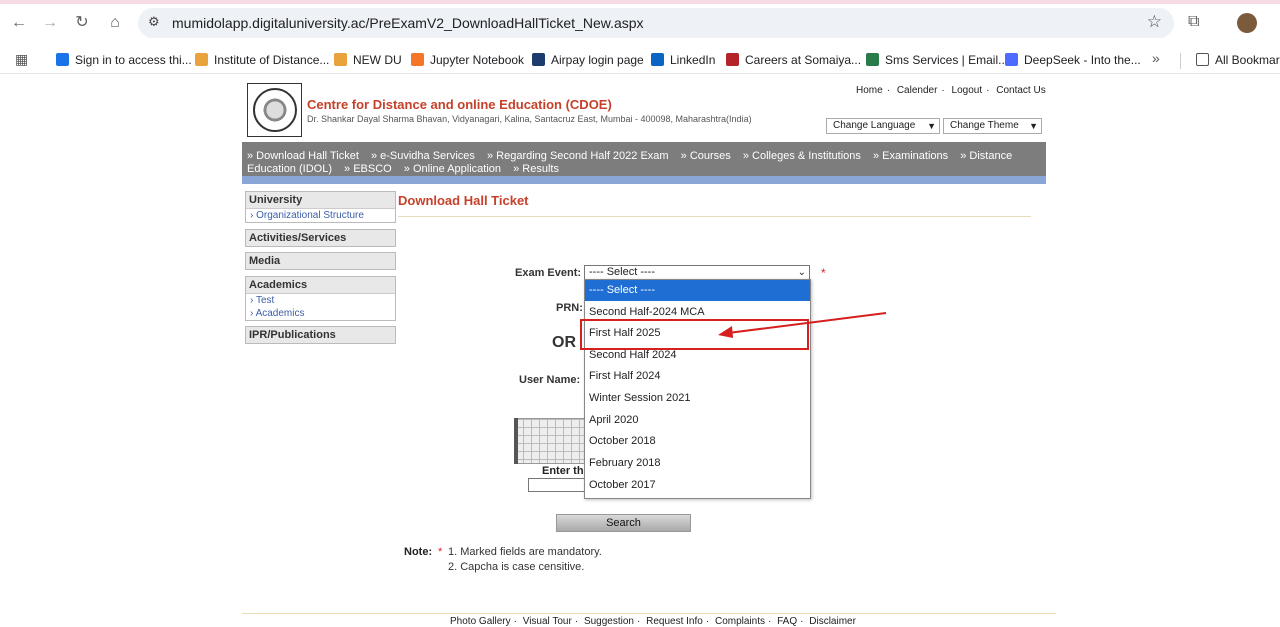 The height and width of the screenshot is (627, 1280). Describe the element at coordinates (1247, 60) in the screenshot. I see `all-bookmarks-label: All Bookmarks` at that location.